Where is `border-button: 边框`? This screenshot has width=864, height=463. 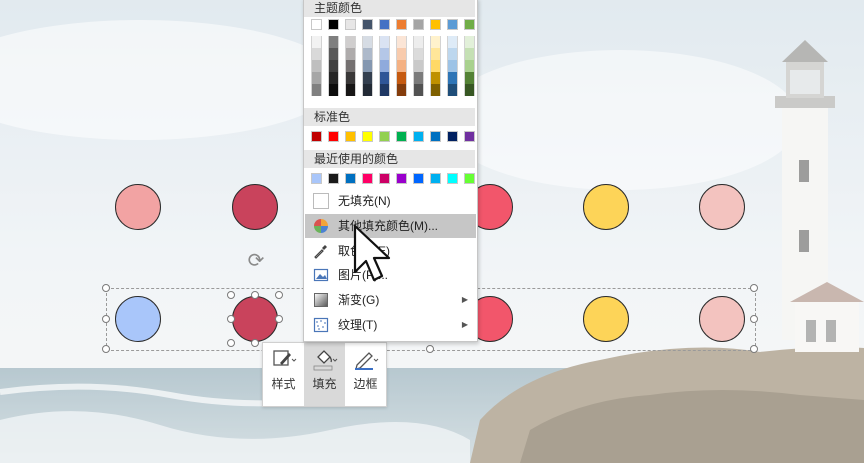
border-button: 边框 is located at coordinates (365, 374).